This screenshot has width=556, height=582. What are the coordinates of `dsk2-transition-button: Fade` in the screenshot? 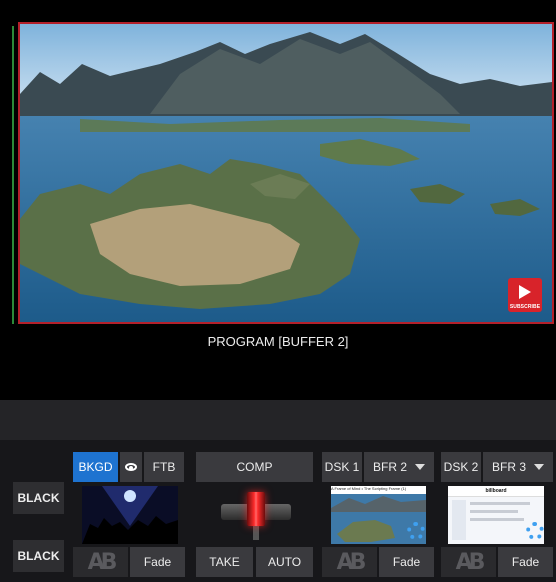 It's located at (525, 562).